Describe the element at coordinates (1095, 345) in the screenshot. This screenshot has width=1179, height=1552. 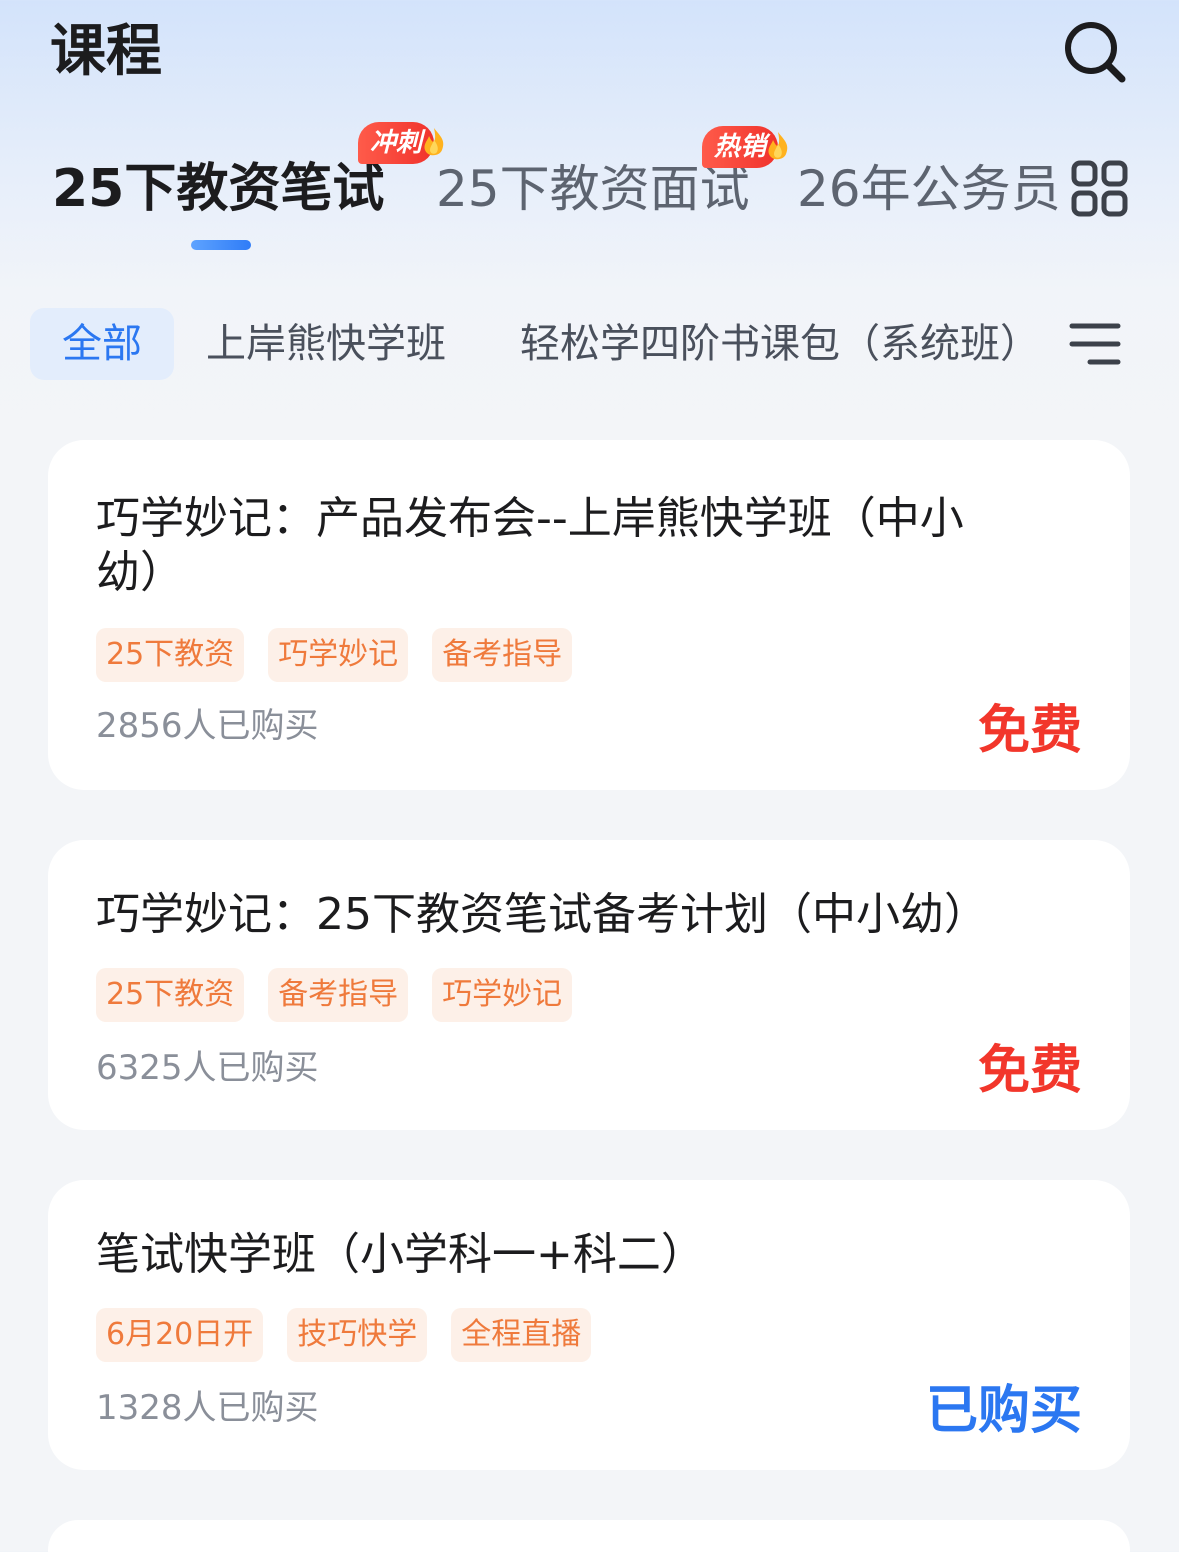
I see `menu-icon` at that location.